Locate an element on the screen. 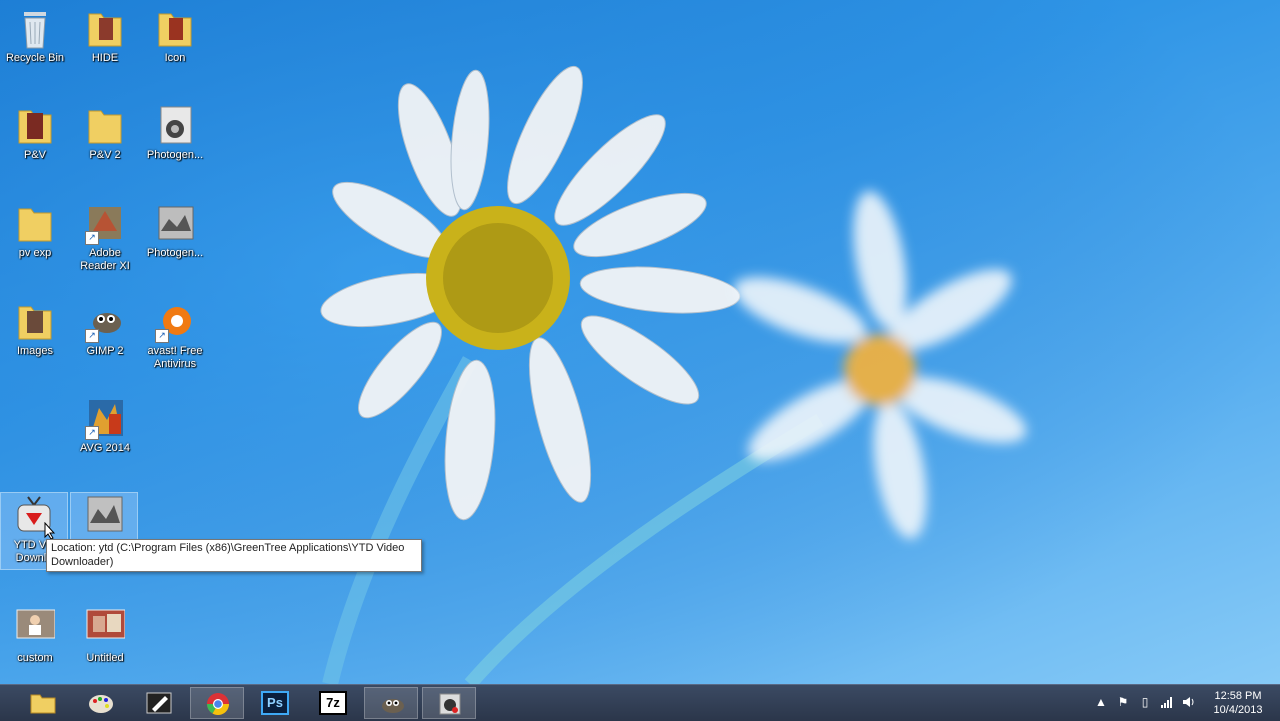 This screenshot has width=1280, height=721. network-signal-icon is located at coordinates (1167, 702).